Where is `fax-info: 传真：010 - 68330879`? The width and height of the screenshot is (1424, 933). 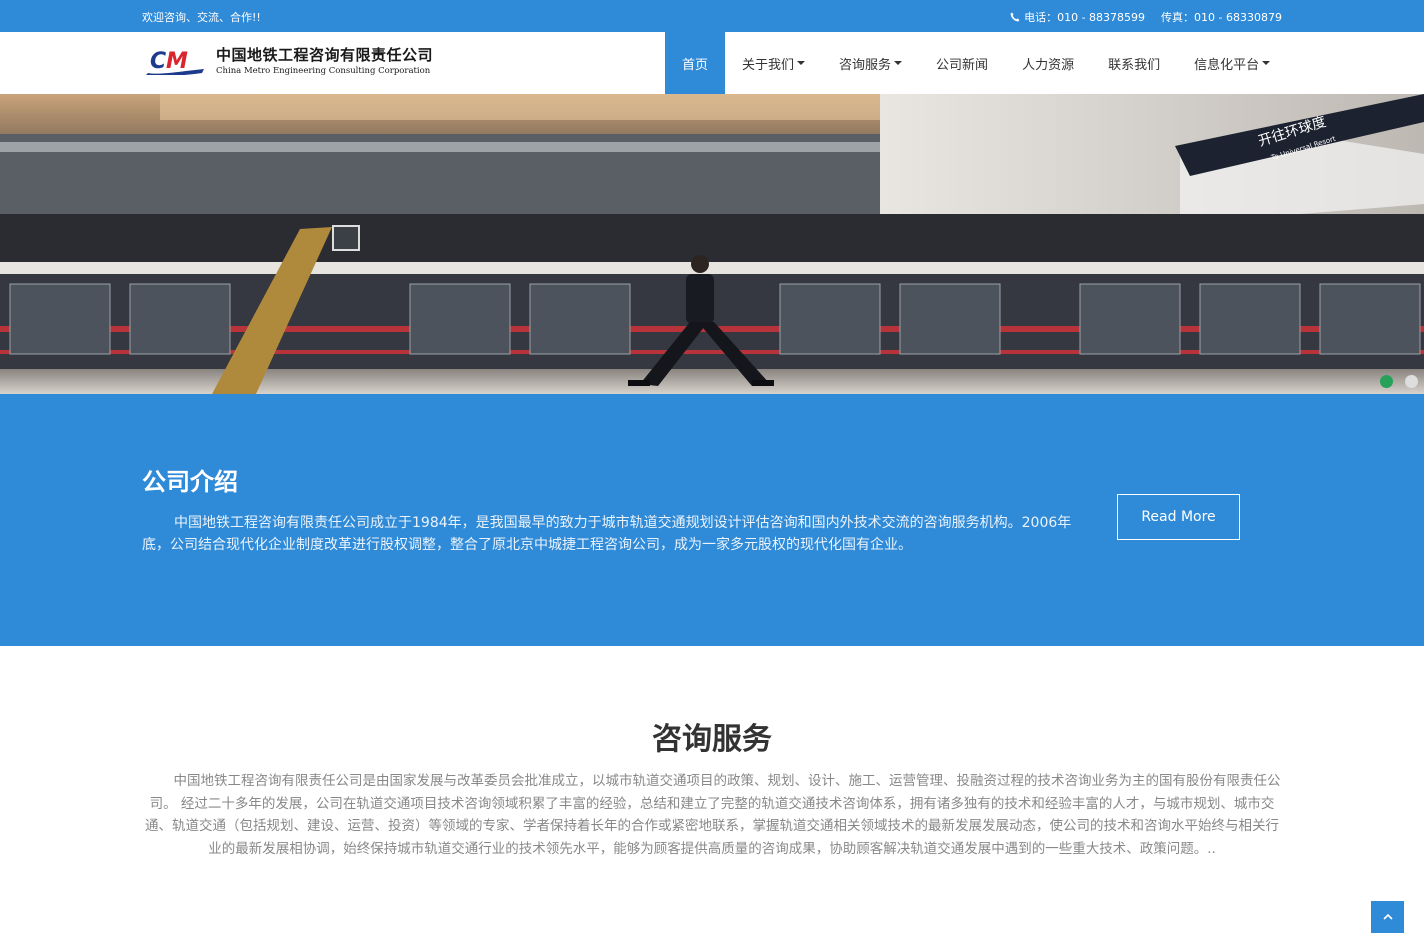 fax-info: 传真：010 - 68330879 is located at coordinates (1221, 17).